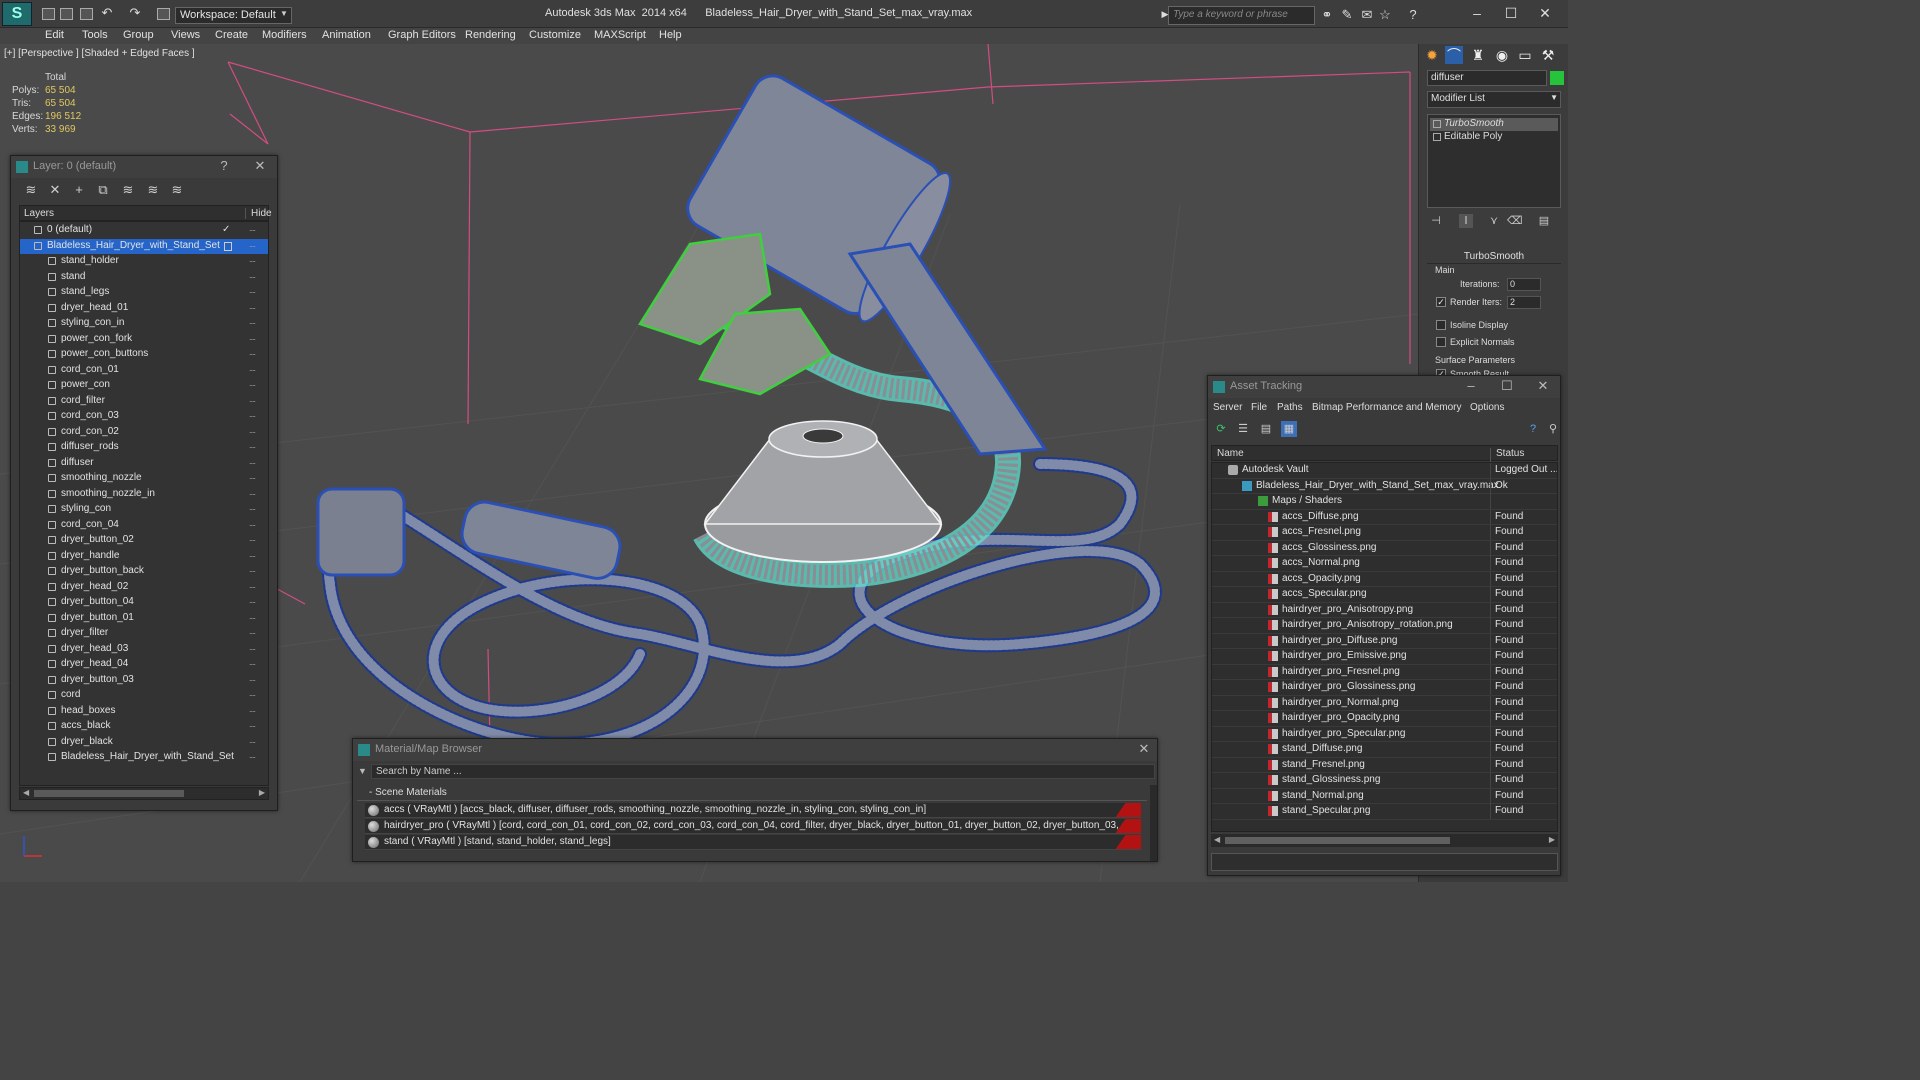 The width and height of the screenshot is (1920, 1080). I want to click on favorites-star-icon: ☆, so click(1385, 15).